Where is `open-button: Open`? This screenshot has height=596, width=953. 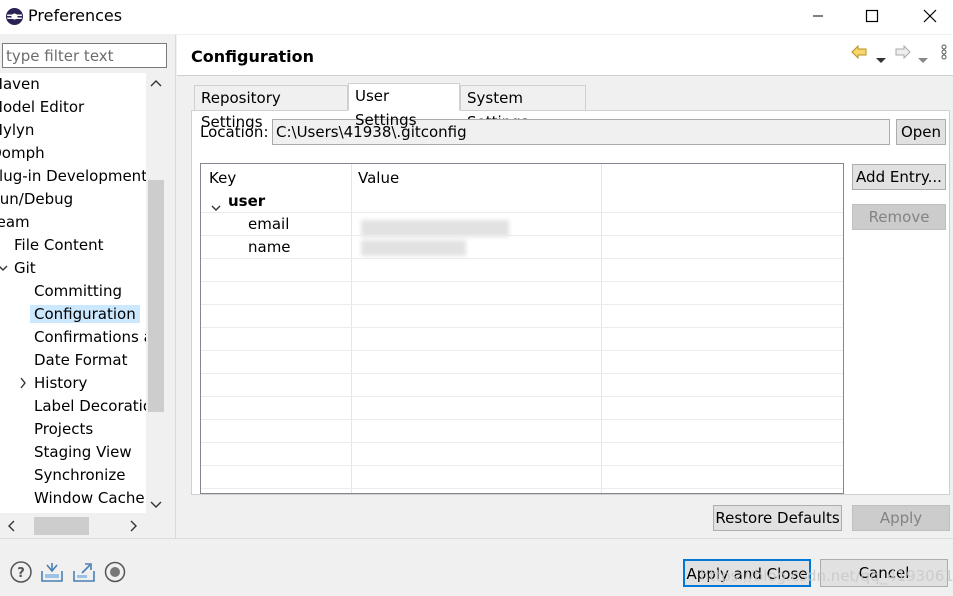
open-button: Open is located at coordinates (921, 132).